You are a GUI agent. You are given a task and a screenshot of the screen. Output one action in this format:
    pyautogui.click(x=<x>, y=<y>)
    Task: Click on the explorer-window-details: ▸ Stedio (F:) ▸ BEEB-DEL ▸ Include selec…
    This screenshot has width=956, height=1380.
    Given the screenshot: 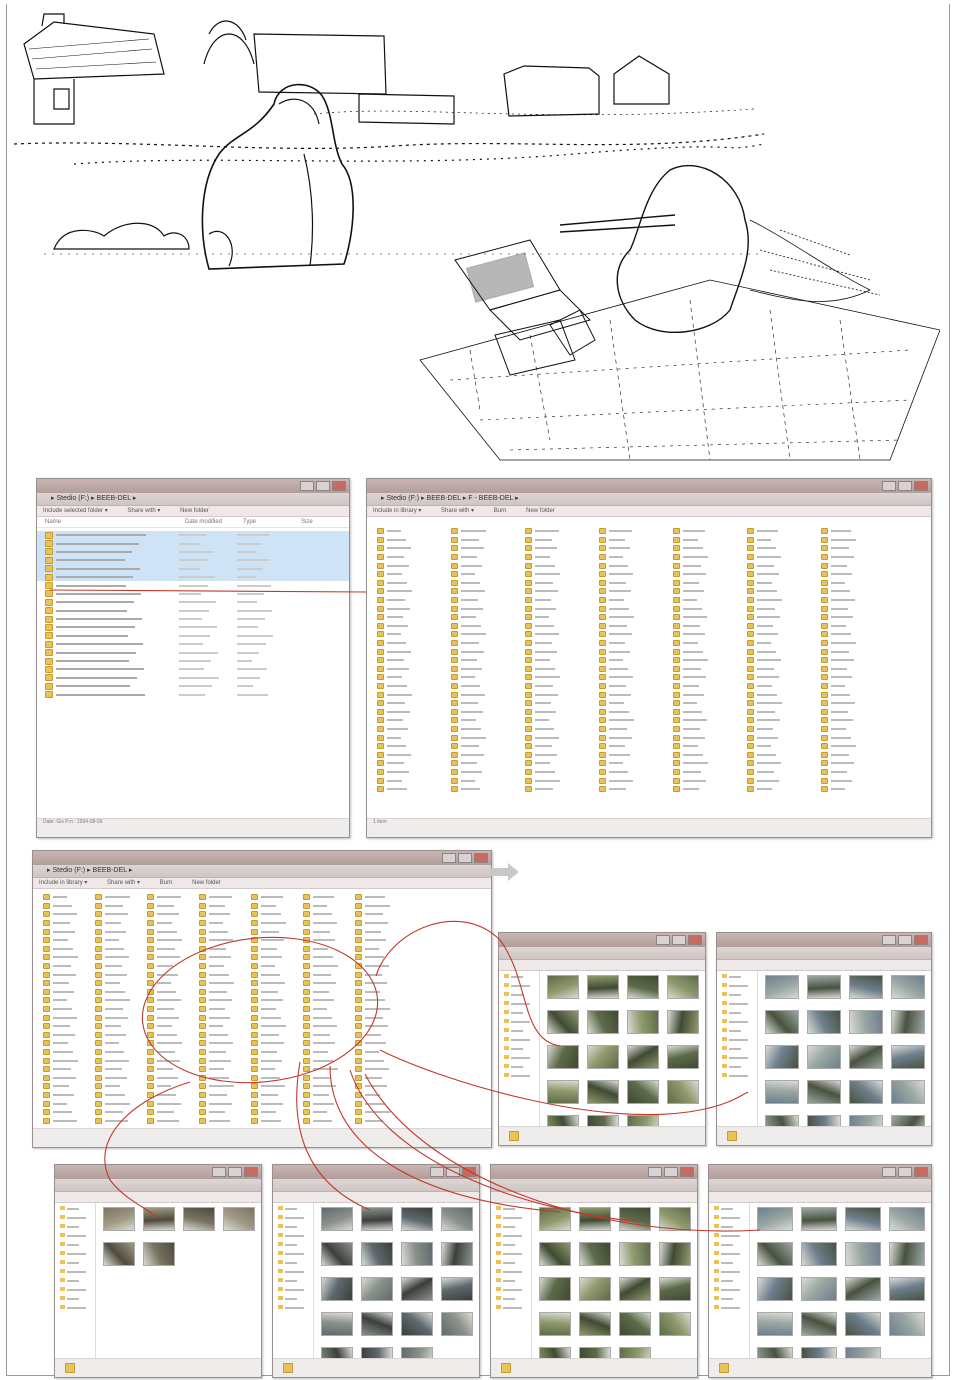 What is the action you would take?
    pyautogui.click(x=193, y=658)
    